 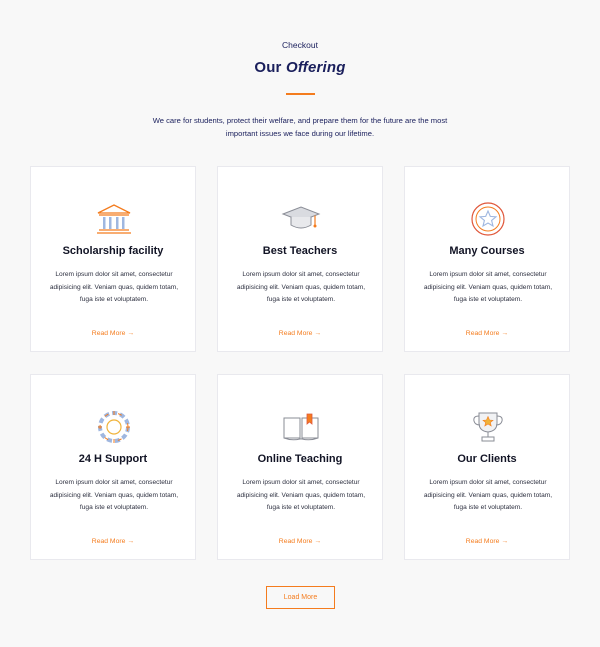 I want to click on card-title: Best Teachers, so click(x=300, y=251).